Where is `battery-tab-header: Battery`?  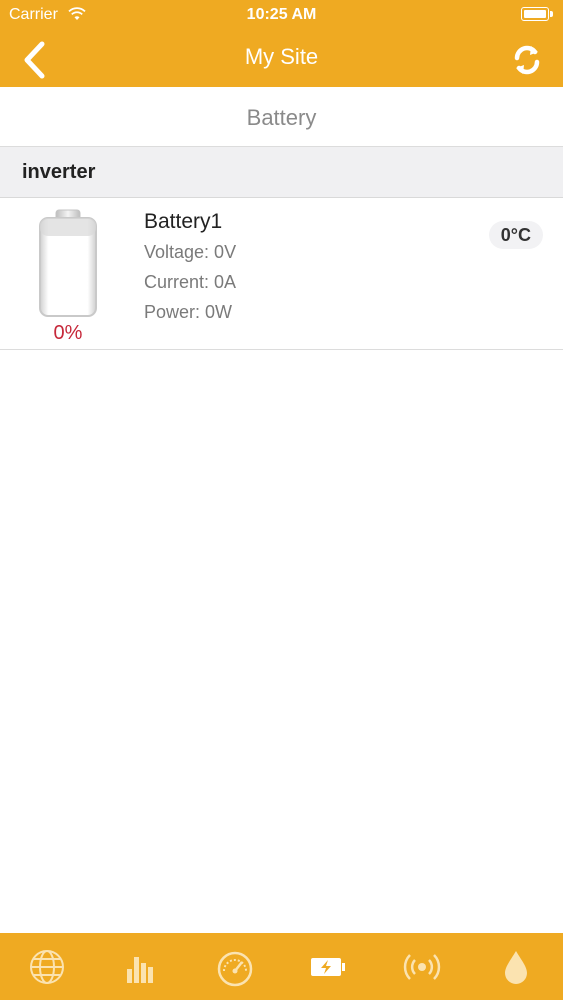 battery-tab-header: Battery is located at coordinates (281, 117).